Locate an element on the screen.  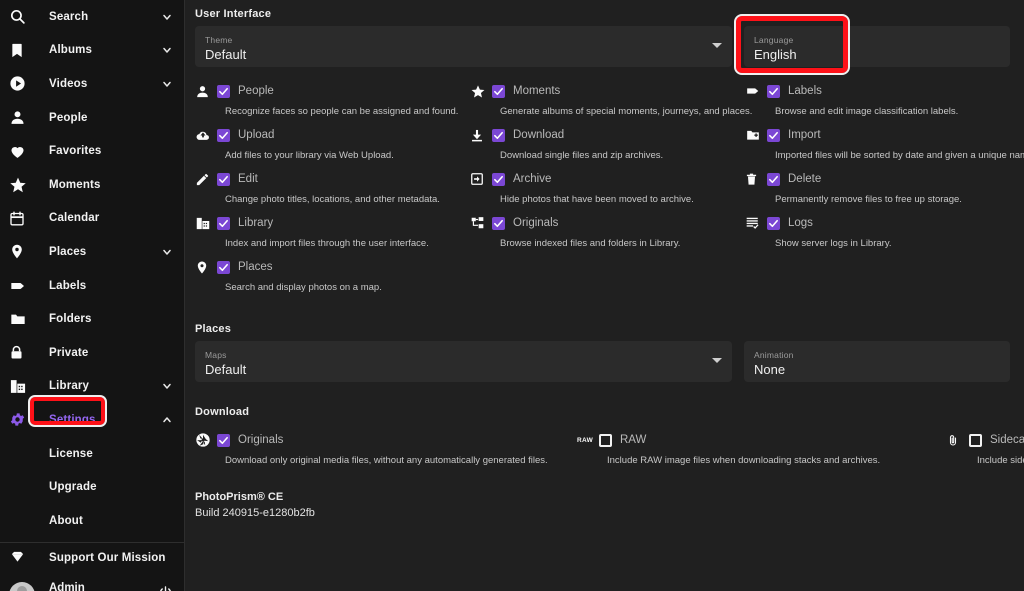
feature-header: Archive is located at coordinates (607, 179).